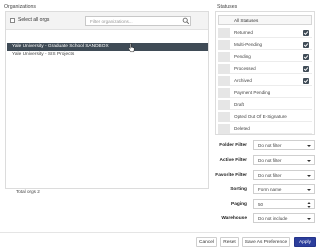 This screenshot has width=320, height=250. What do you see at coordinates (270, 160) in the screenshot?
I see `active-filter-value: Do not filter` at bounding box center [270, 160].